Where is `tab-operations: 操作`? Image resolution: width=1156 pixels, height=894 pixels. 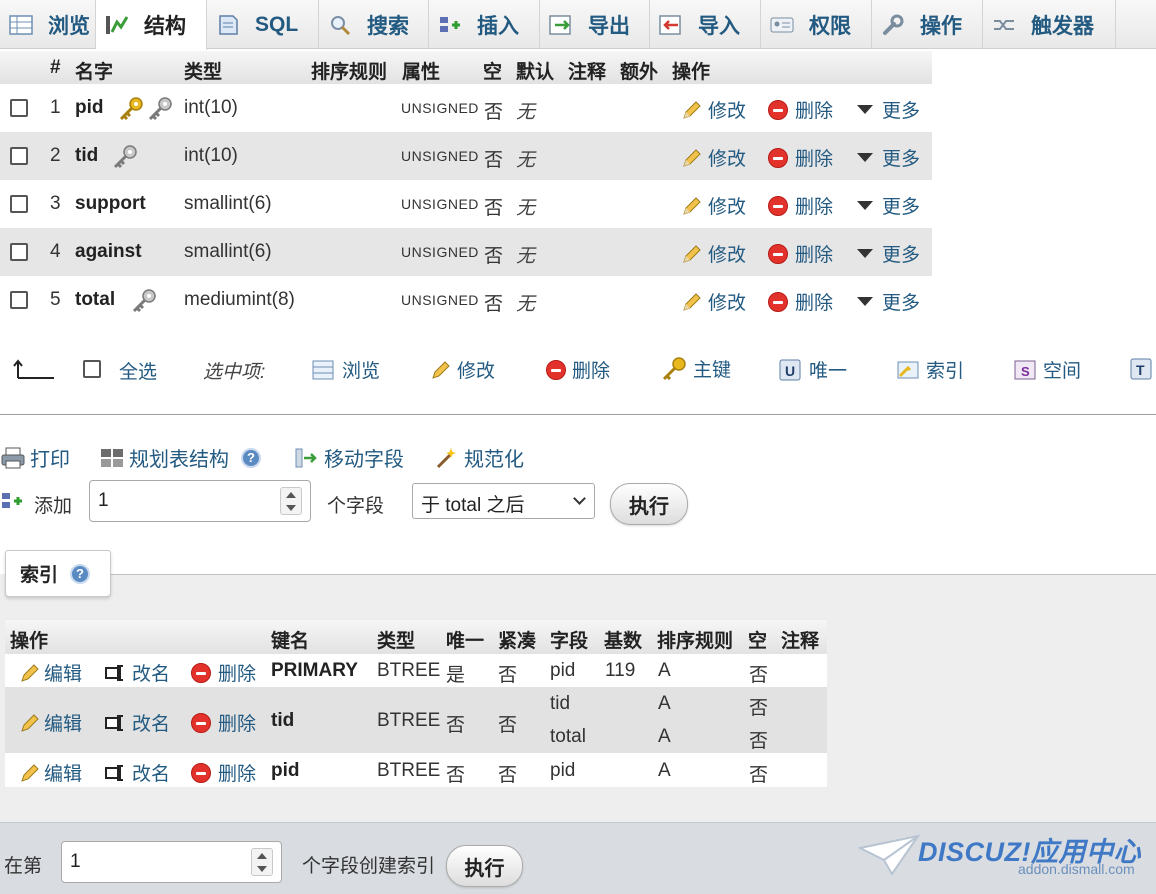 tab-operations: 操作 is located at coordinates (927, 24).